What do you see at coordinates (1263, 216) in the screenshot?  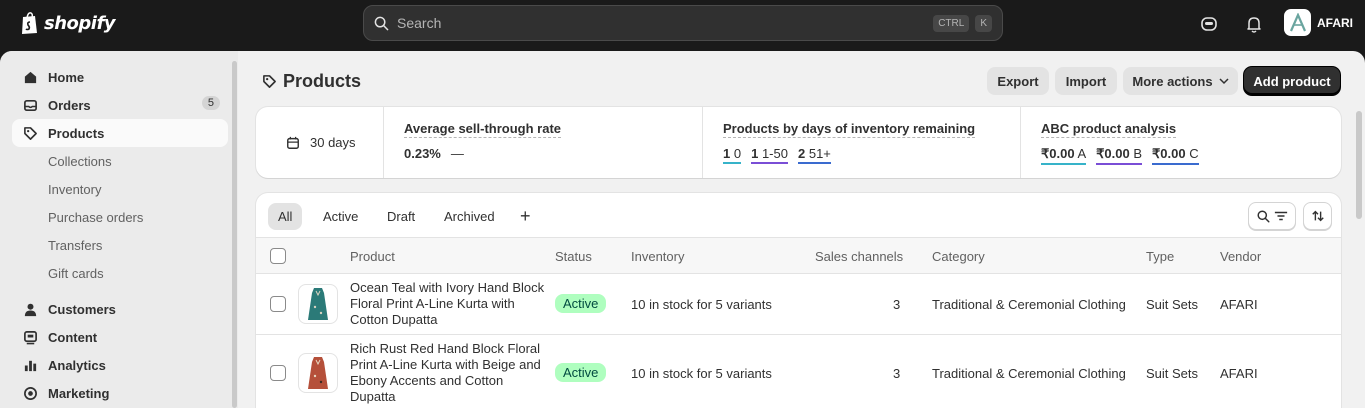 I see `search-icon` at bounding box center [1263, 216].